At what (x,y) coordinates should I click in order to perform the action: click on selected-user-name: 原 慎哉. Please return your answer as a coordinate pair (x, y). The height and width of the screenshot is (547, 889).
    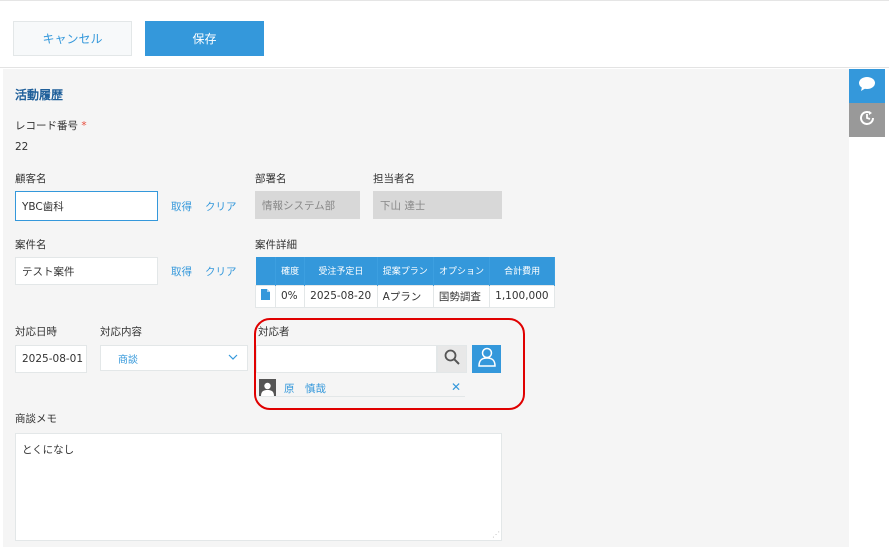
    Looking at the image, I should click on (305, 388).